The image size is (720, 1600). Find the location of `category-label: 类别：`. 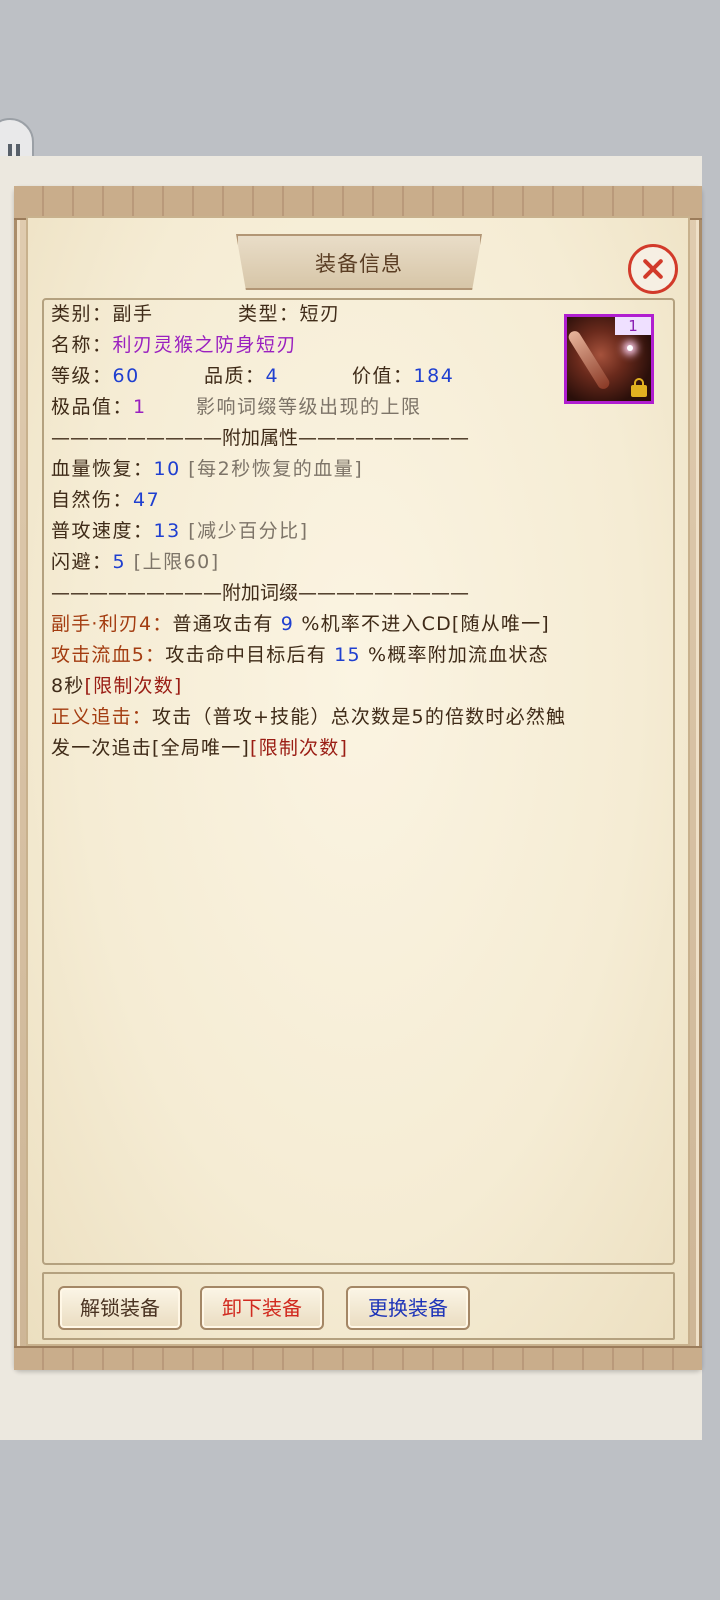

category-label: 类别： is located at coordinates (82, 314).